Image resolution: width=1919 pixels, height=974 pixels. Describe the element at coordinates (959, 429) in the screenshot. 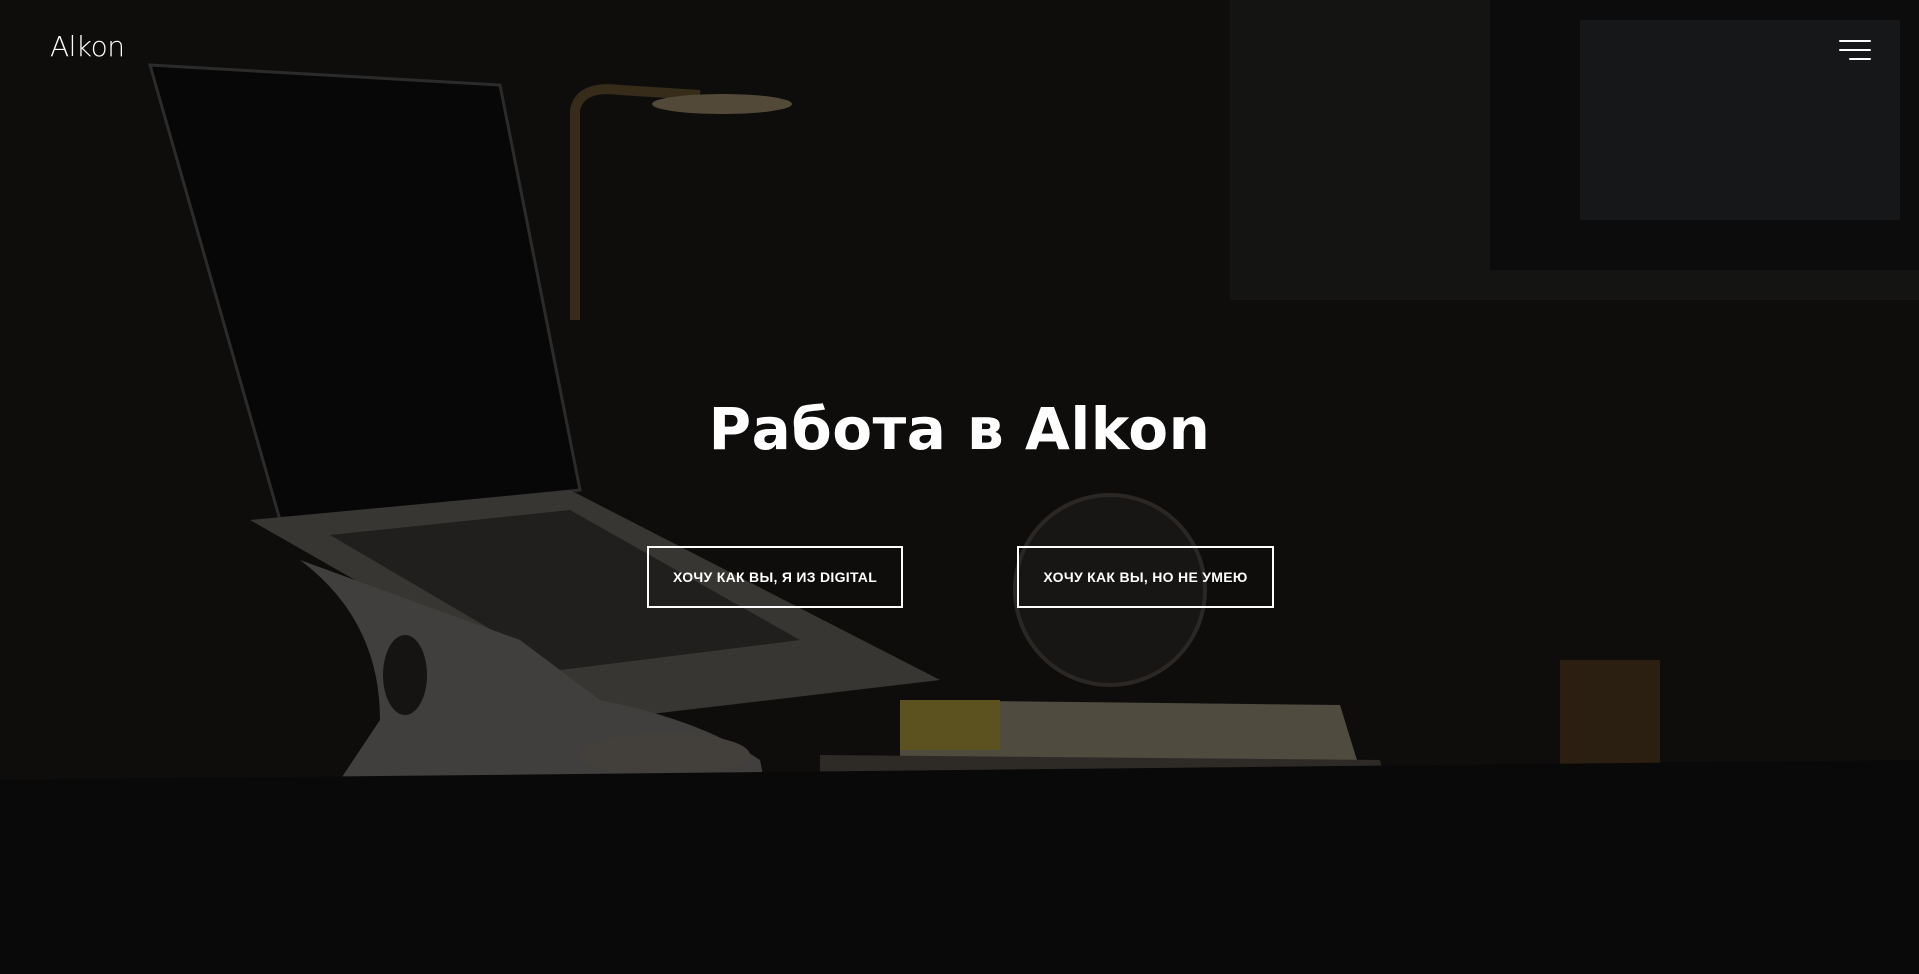

I see `page-title: Работа в Alkon` at that location.